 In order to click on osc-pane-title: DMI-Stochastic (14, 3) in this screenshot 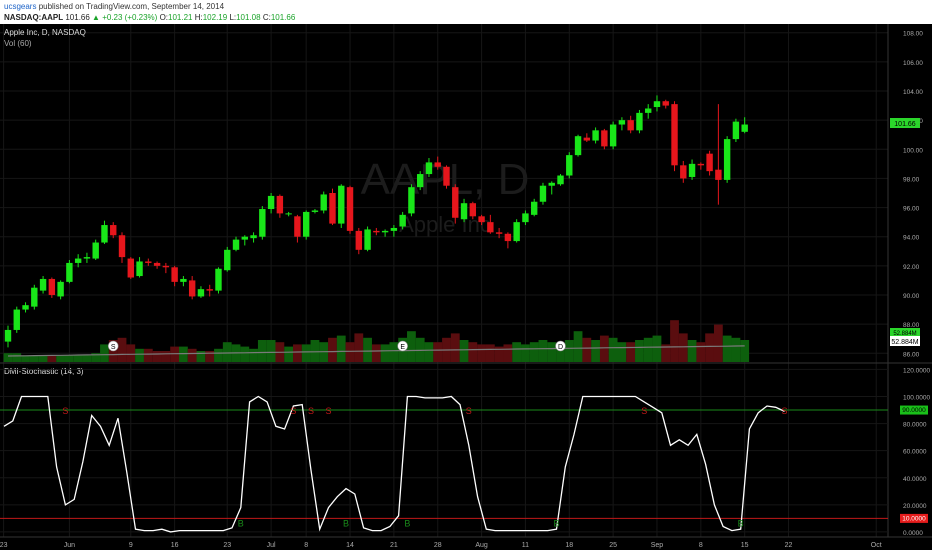, I will do `click(44, 371)`.